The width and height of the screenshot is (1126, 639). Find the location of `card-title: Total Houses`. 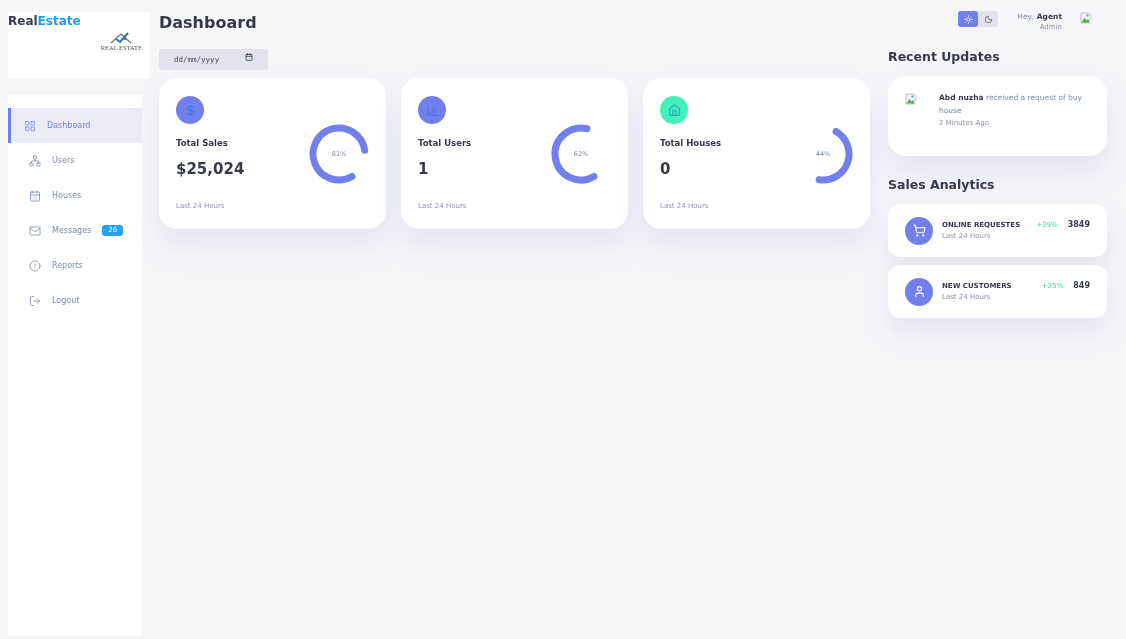

card-title: Total Houses is located at coordinates (691, 143).